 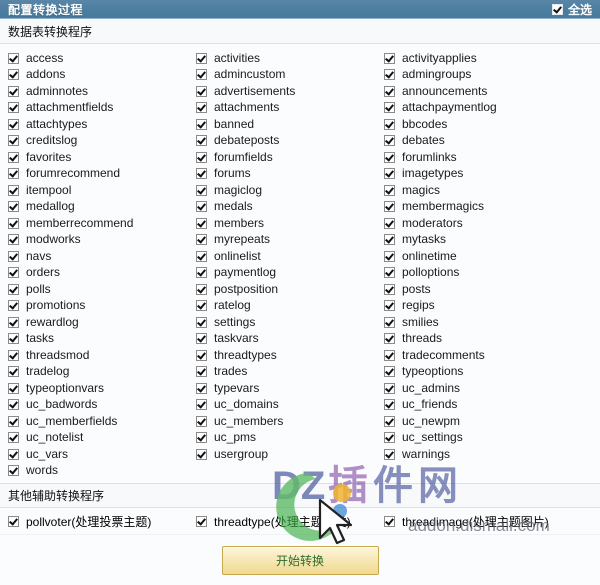 I want to click on table-checkbox-item: uc_admins, so click(x=488, y=388).